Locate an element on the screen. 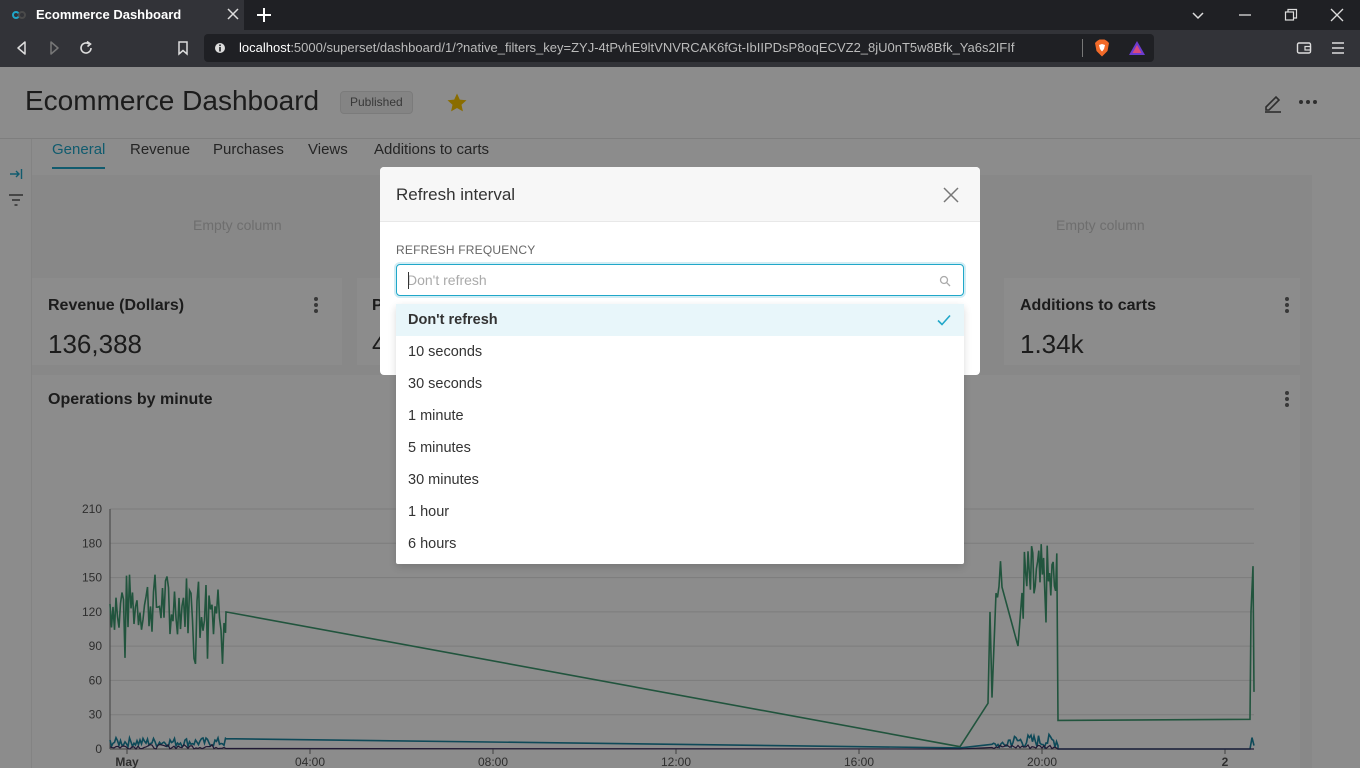 This screenshot has width=1360, height=768. restore-icon is located at coordinates (1291, 15).